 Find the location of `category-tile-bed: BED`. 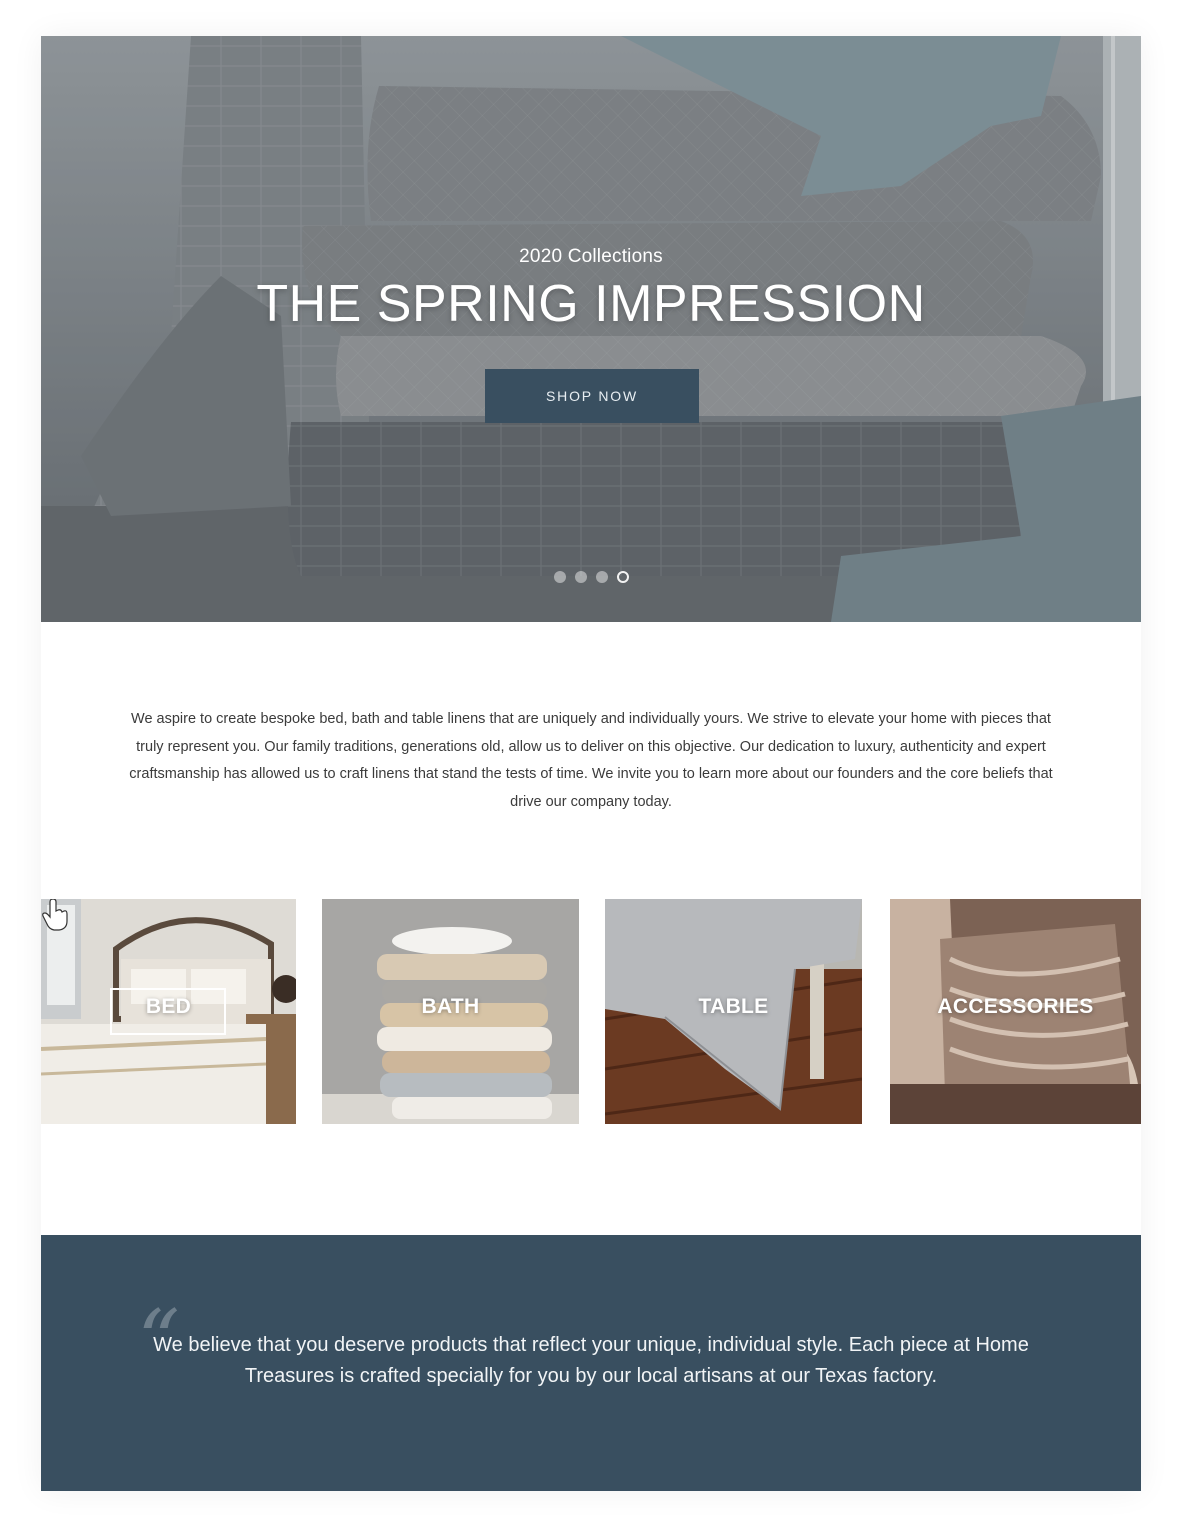

category-tile-bed: BED is located at coordinates (168, 1011).